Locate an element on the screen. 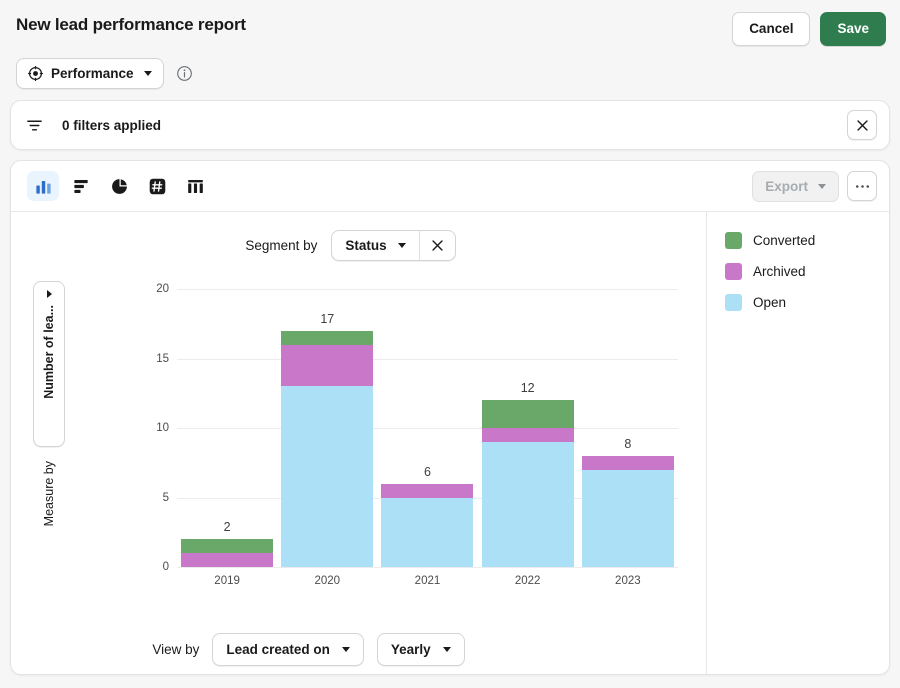 This screenshot has height=688, width=900. x-axis-label: 2019 is located at coordinates (227, 581).